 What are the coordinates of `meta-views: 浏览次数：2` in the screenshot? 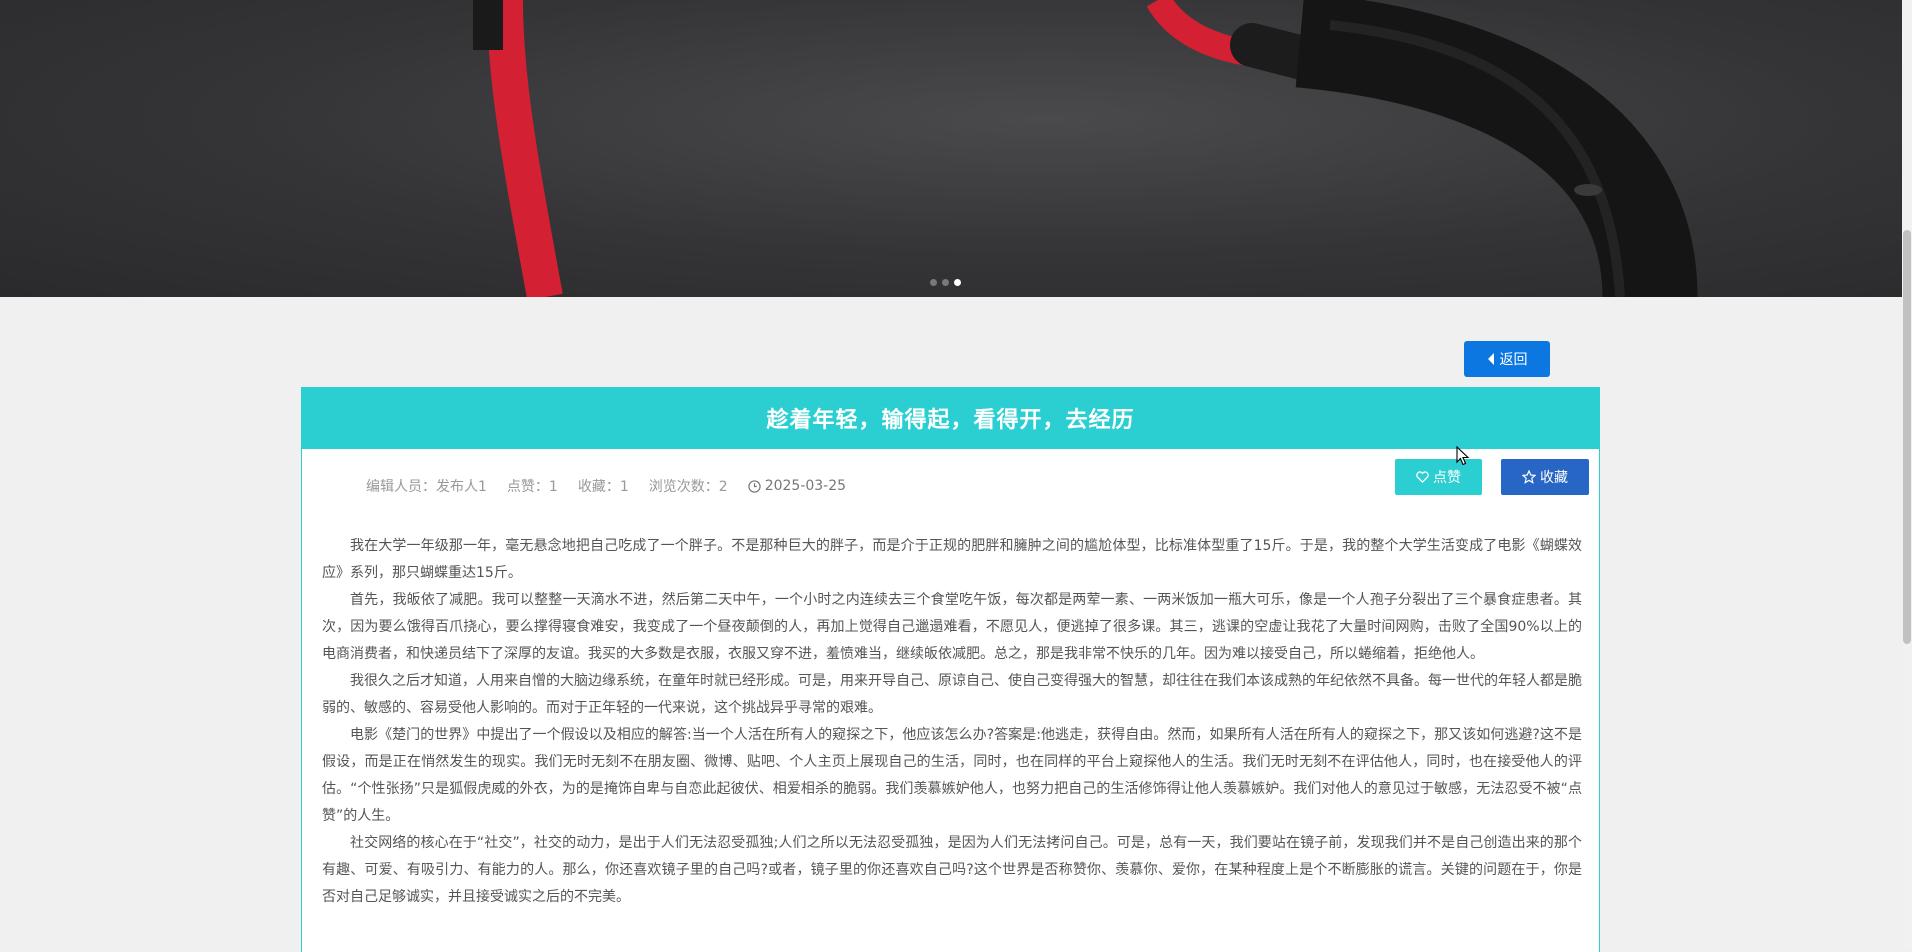 It's located at (688, 487).